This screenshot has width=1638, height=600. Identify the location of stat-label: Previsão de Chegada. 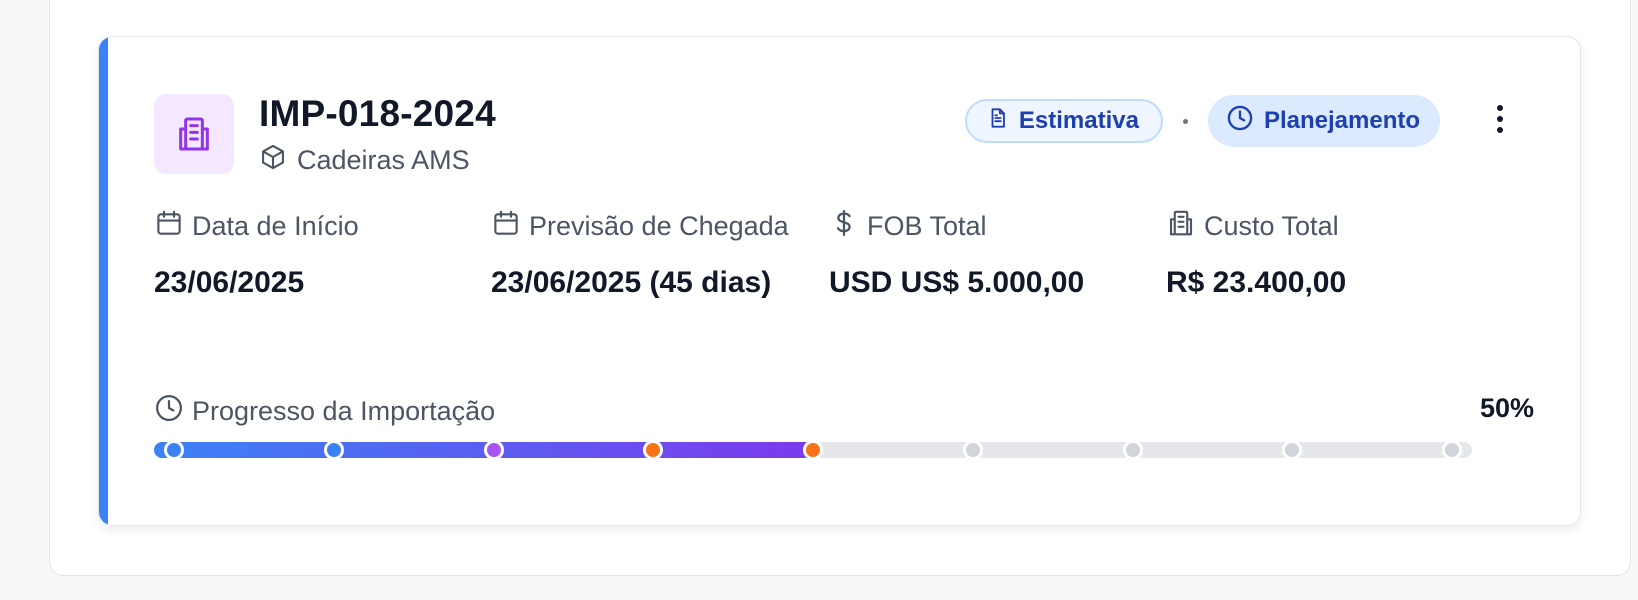
(659, 225).